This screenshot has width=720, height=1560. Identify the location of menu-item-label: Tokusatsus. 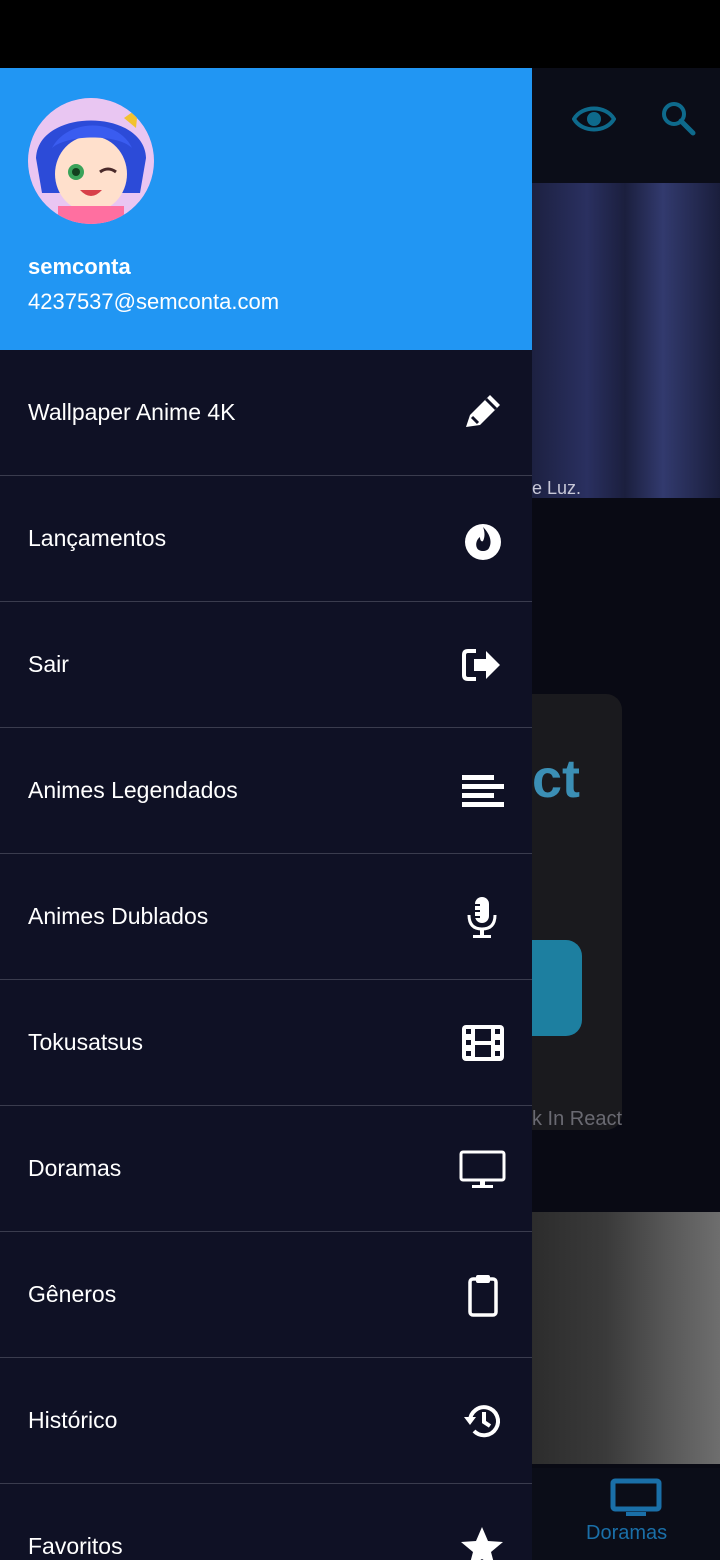
(86, 1042).